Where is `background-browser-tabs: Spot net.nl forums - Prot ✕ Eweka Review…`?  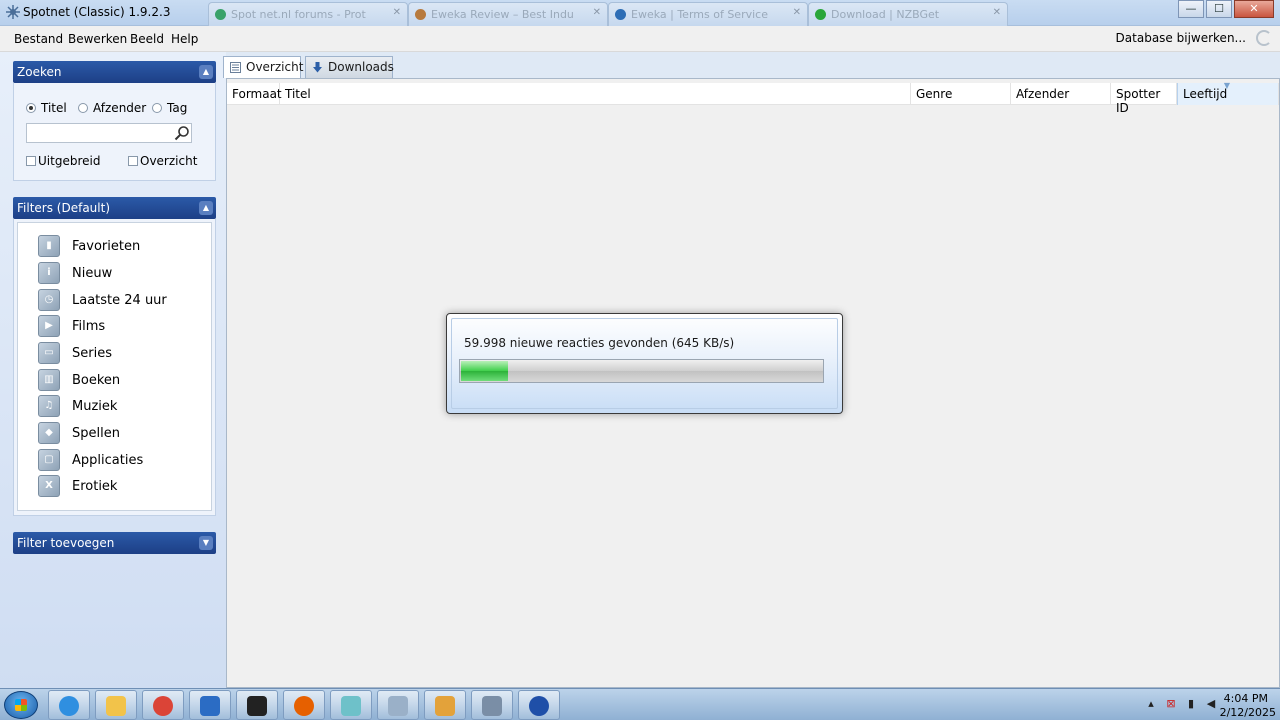
background-browser-tabs: Spot net.nl forums - Prot ✕ Eweka Review… is located at coordinates (600, 13).